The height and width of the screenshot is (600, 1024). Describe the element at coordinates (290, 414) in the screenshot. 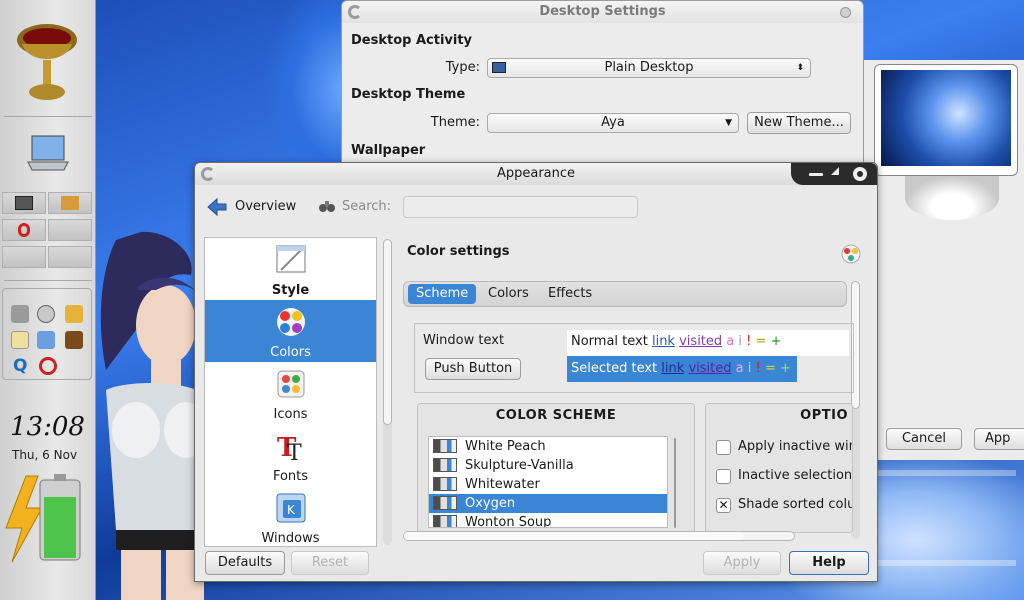

I see `category-label: Icons` at that location.